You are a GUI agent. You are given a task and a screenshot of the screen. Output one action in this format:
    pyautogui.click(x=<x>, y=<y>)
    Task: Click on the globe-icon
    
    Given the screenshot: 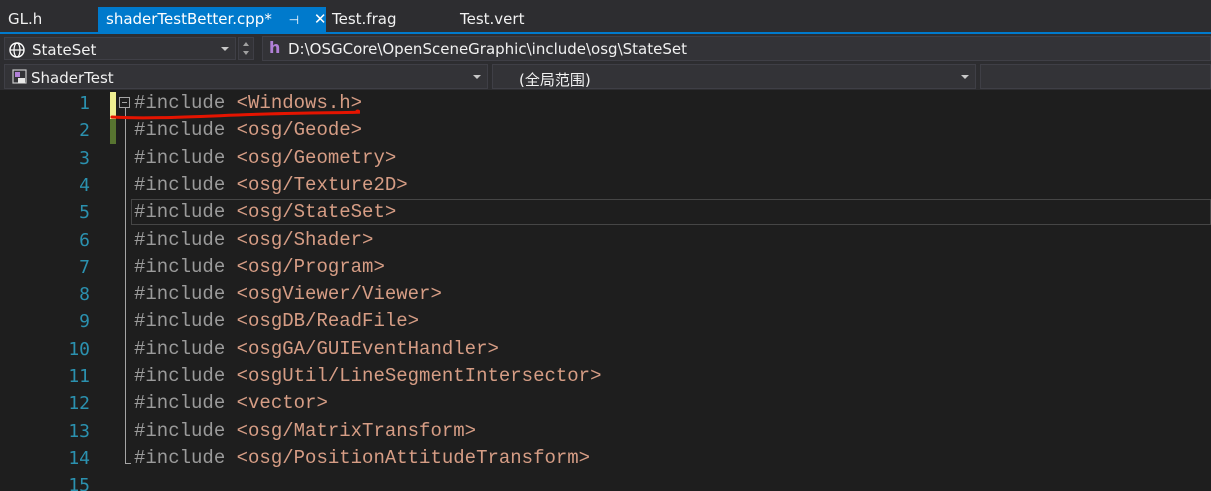 What is the action you would take?
    pyautogui.click(x=17, y=50)
    